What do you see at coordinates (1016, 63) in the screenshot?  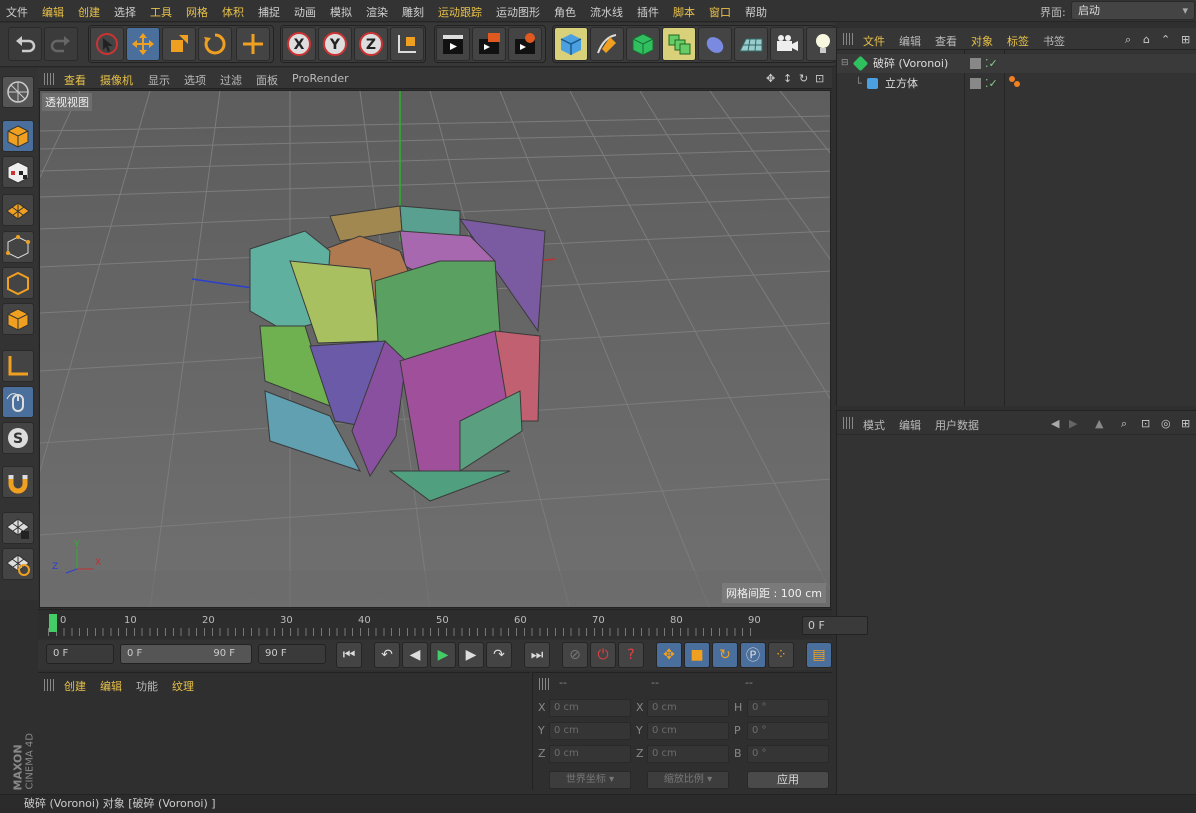 I see `object-row-voronoi: ⊟ 破碎 (Voronoi) ⁚✓` at bounding box center [1016, 63].